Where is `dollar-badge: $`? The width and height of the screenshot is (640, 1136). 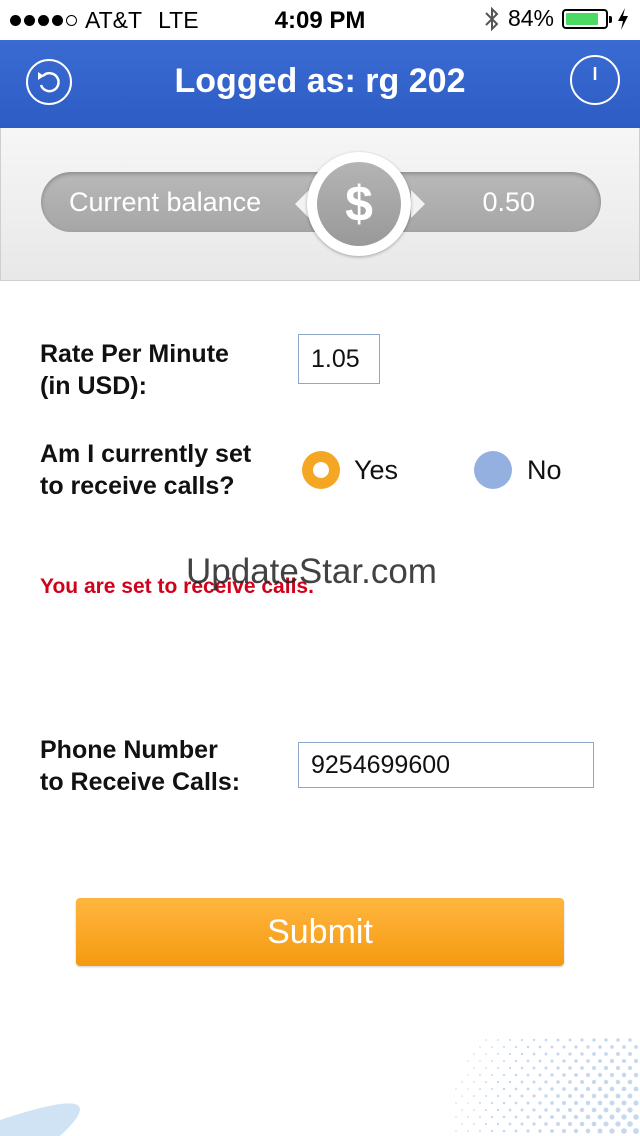 dollar-badge: $ is located at coordinates (359, 204).